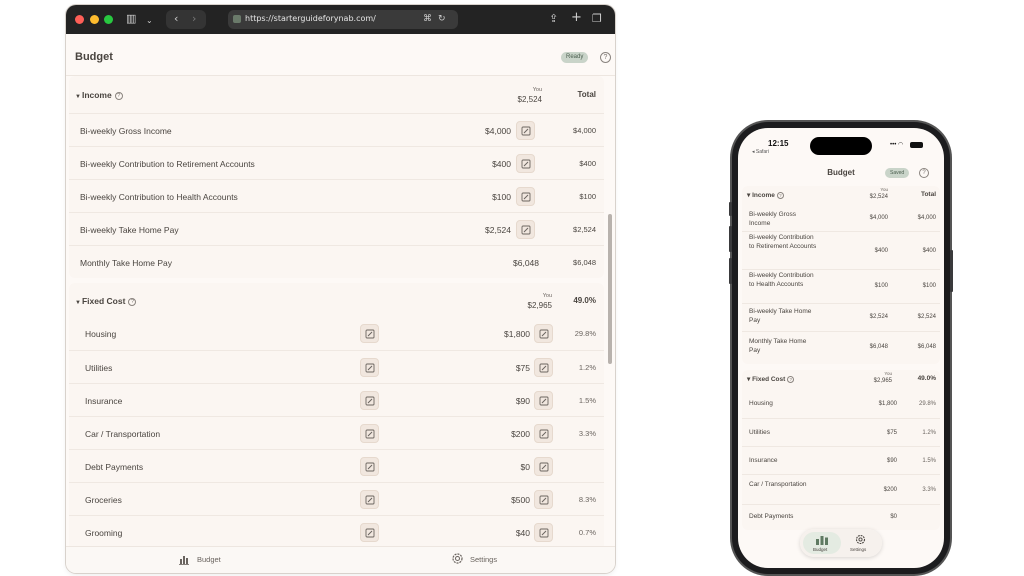 The width and height of the screenshot is (1024, 576). I want to click on status-badge: Saved, so click(897, 173).